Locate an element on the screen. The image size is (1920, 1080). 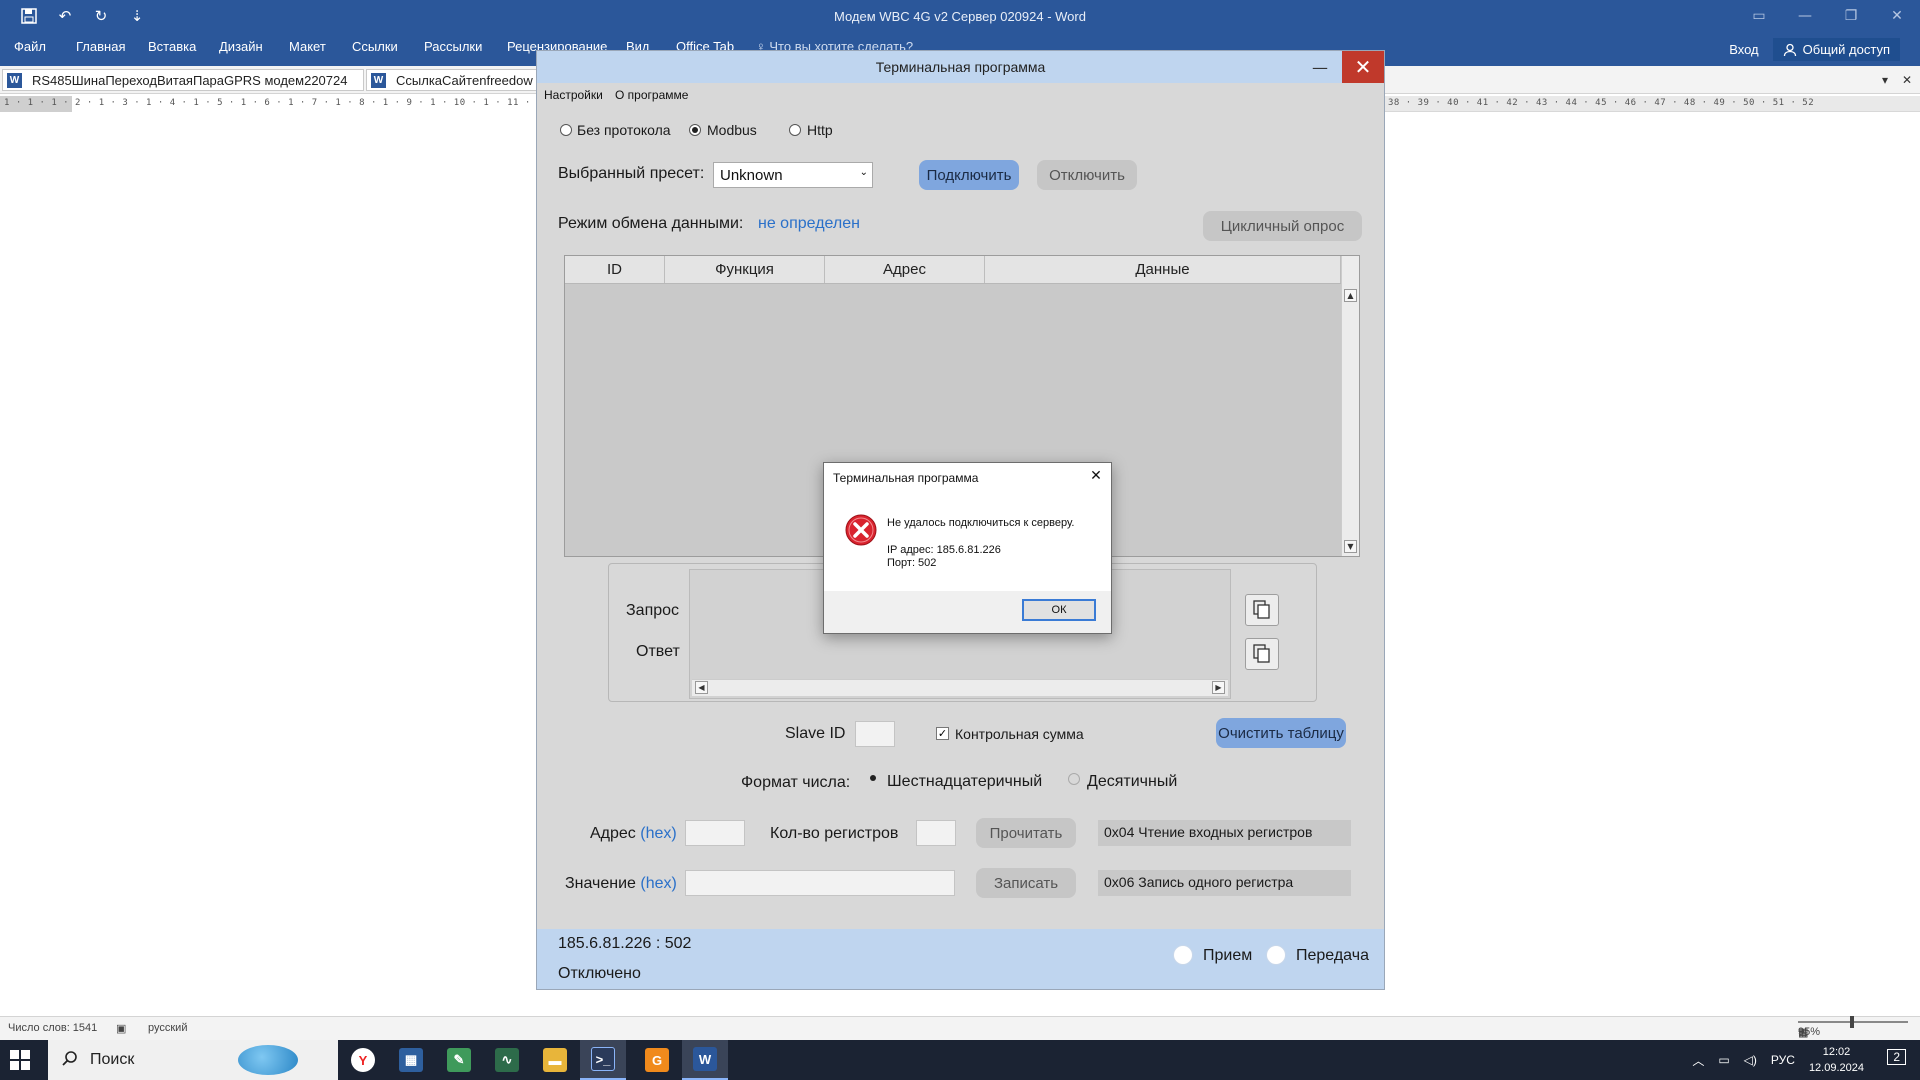
address-hex-tag: (hex) is located at coordinates (658, 833).